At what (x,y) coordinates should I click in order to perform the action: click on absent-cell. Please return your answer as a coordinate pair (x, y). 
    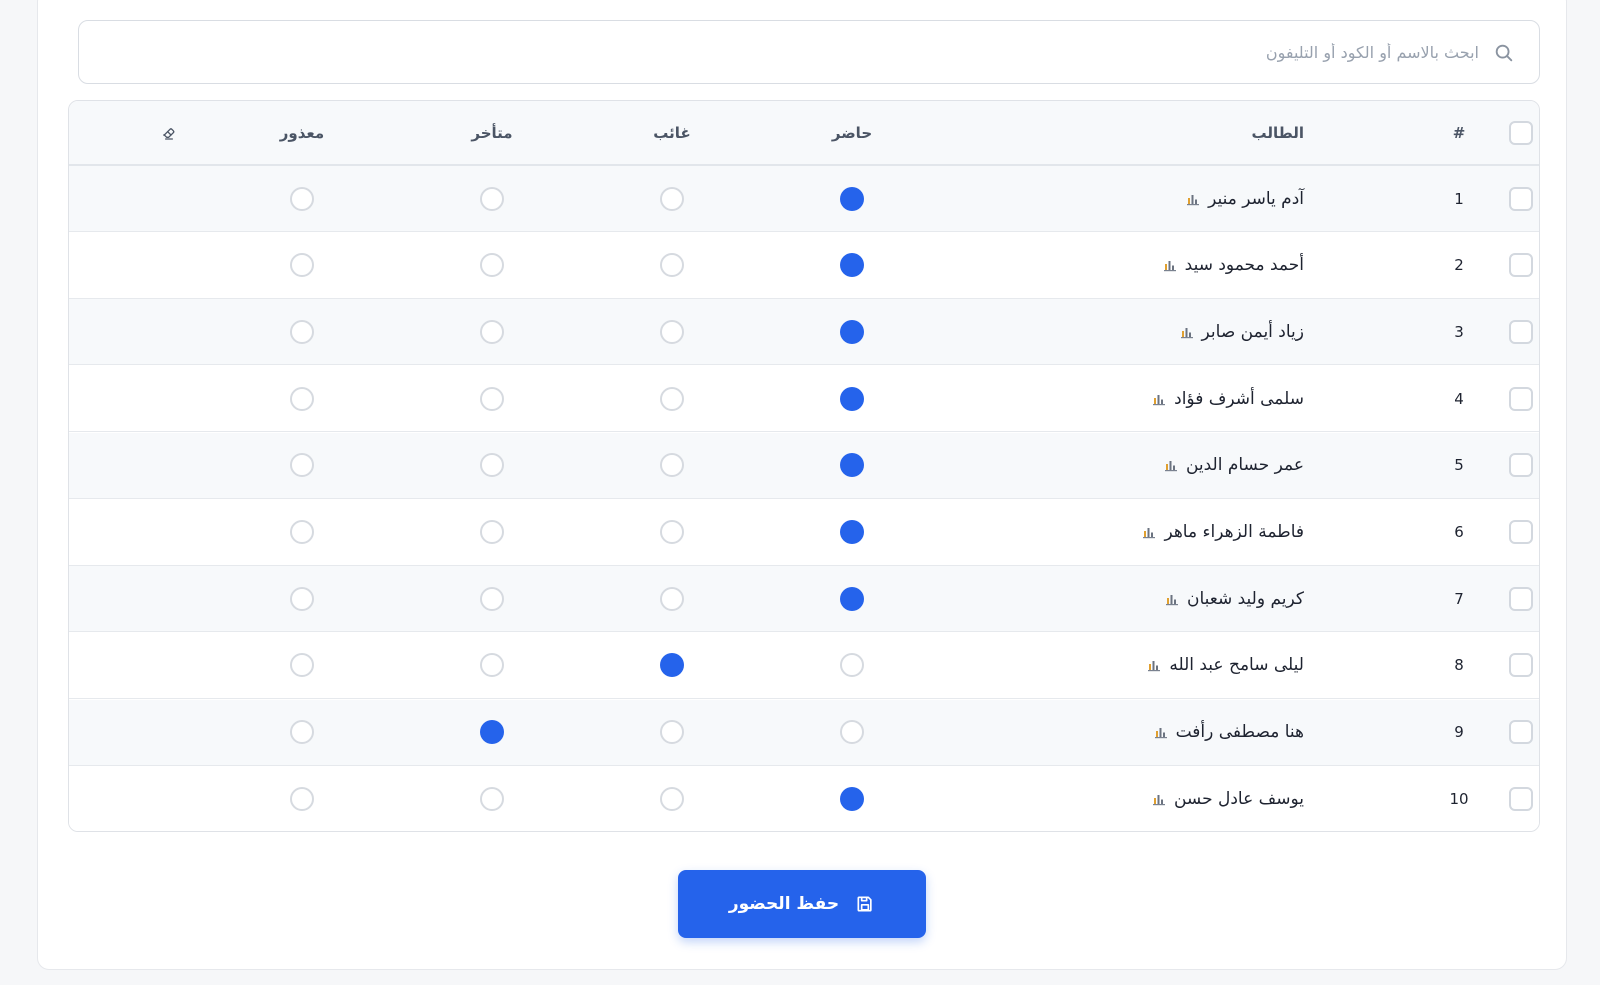
    Looking at the image, I should click on (672, 665).